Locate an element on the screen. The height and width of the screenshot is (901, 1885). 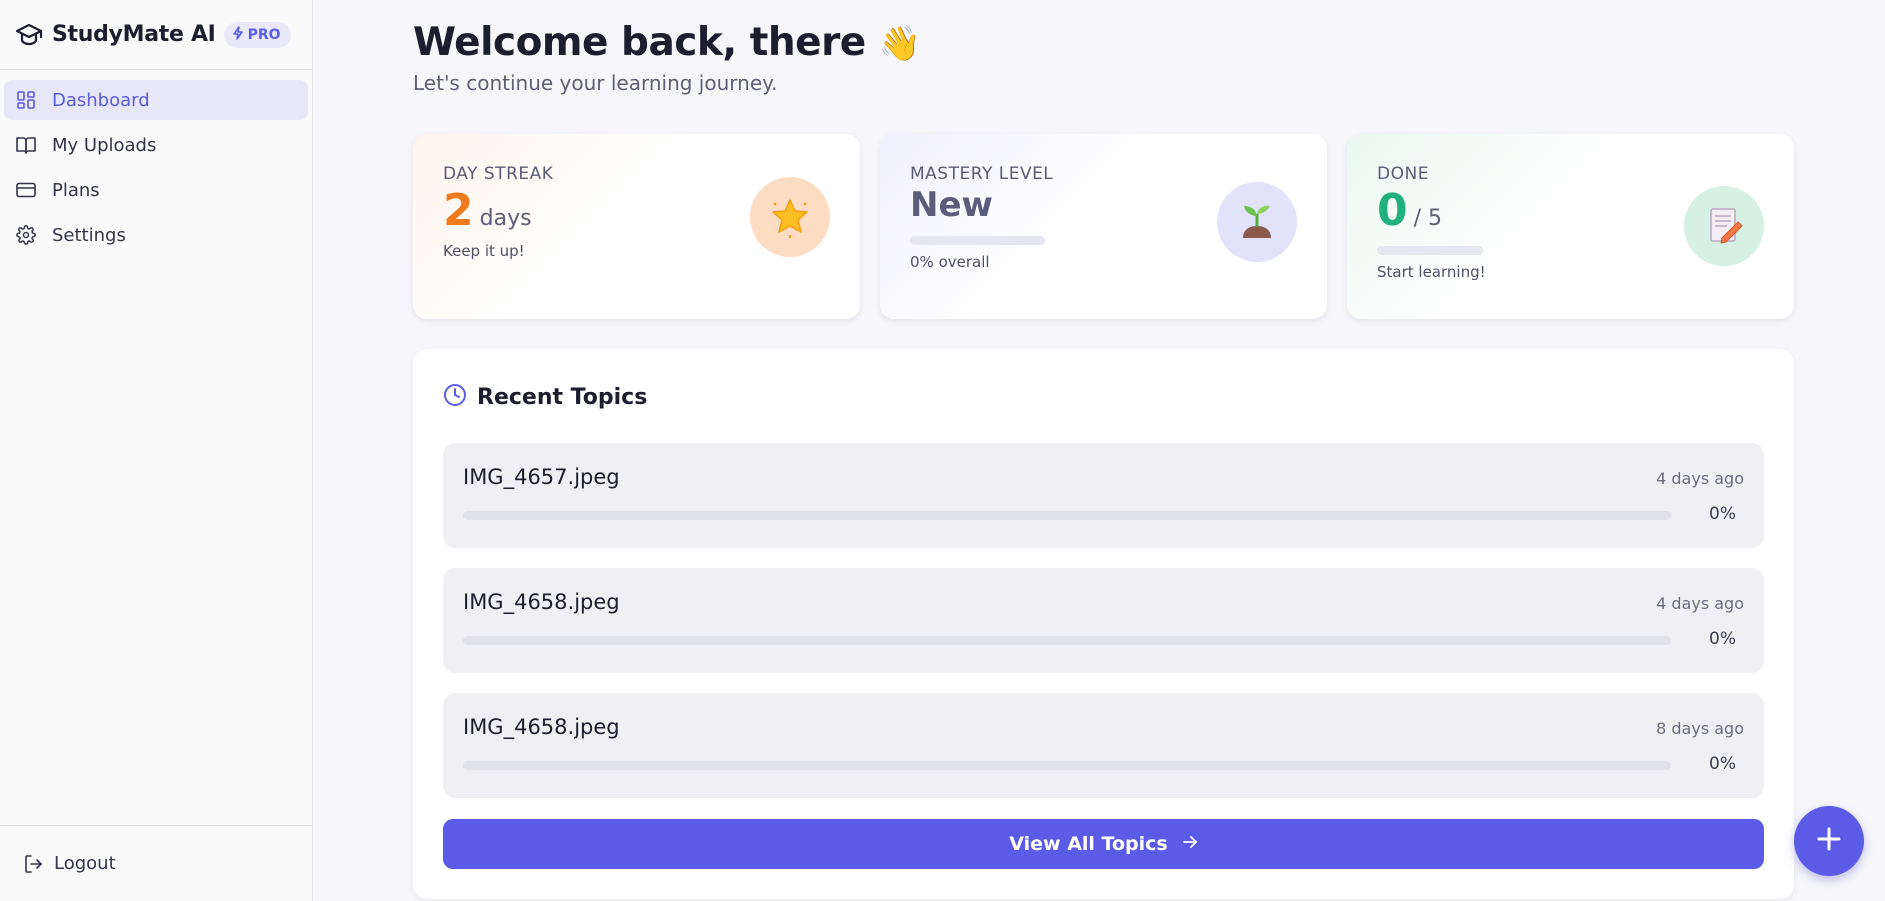
pro-badge: PRO is located at coordinates (257, 34).